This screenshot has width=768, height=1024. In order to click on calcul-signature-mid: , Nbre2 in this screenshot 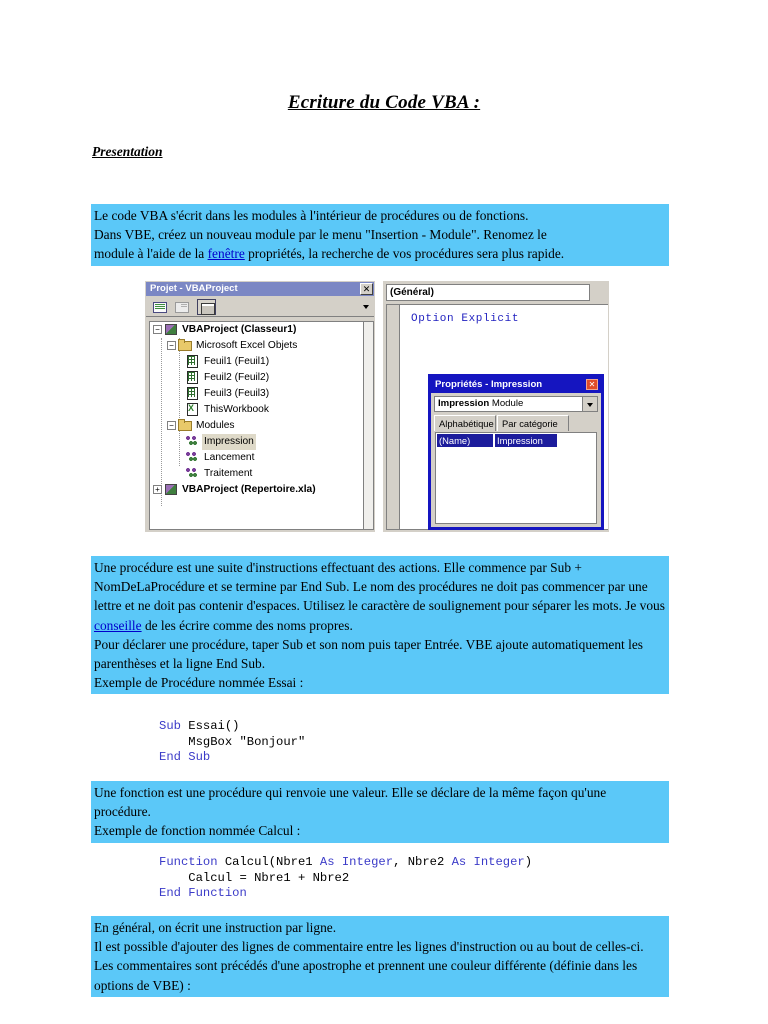, I will do `click(422, 862)`.